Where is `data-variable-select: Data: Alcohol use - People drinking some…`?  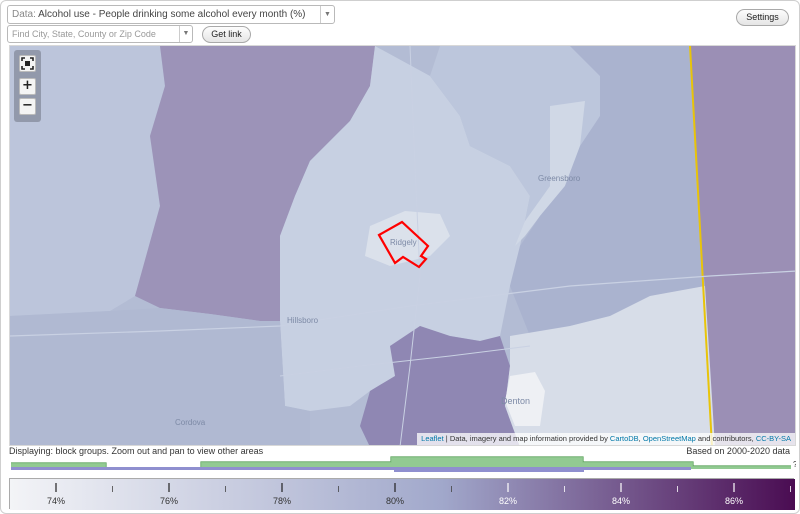 data-variable-select: Data: Alcohol use - People drinking some… is located at coordinates (171, 14).